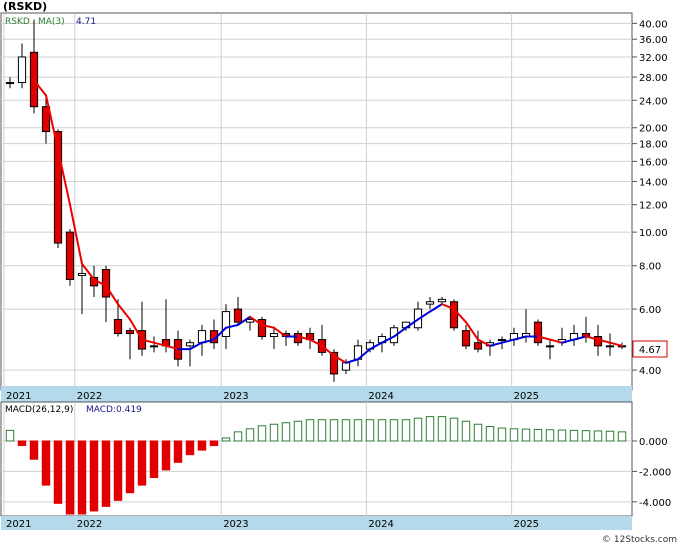 This screenshot has height=546, width=680. What do you see at coordinates (114, 410) in the screenshot?
I see `macd-legend-value: MACD:0.419` at bounding box center [114, 410].